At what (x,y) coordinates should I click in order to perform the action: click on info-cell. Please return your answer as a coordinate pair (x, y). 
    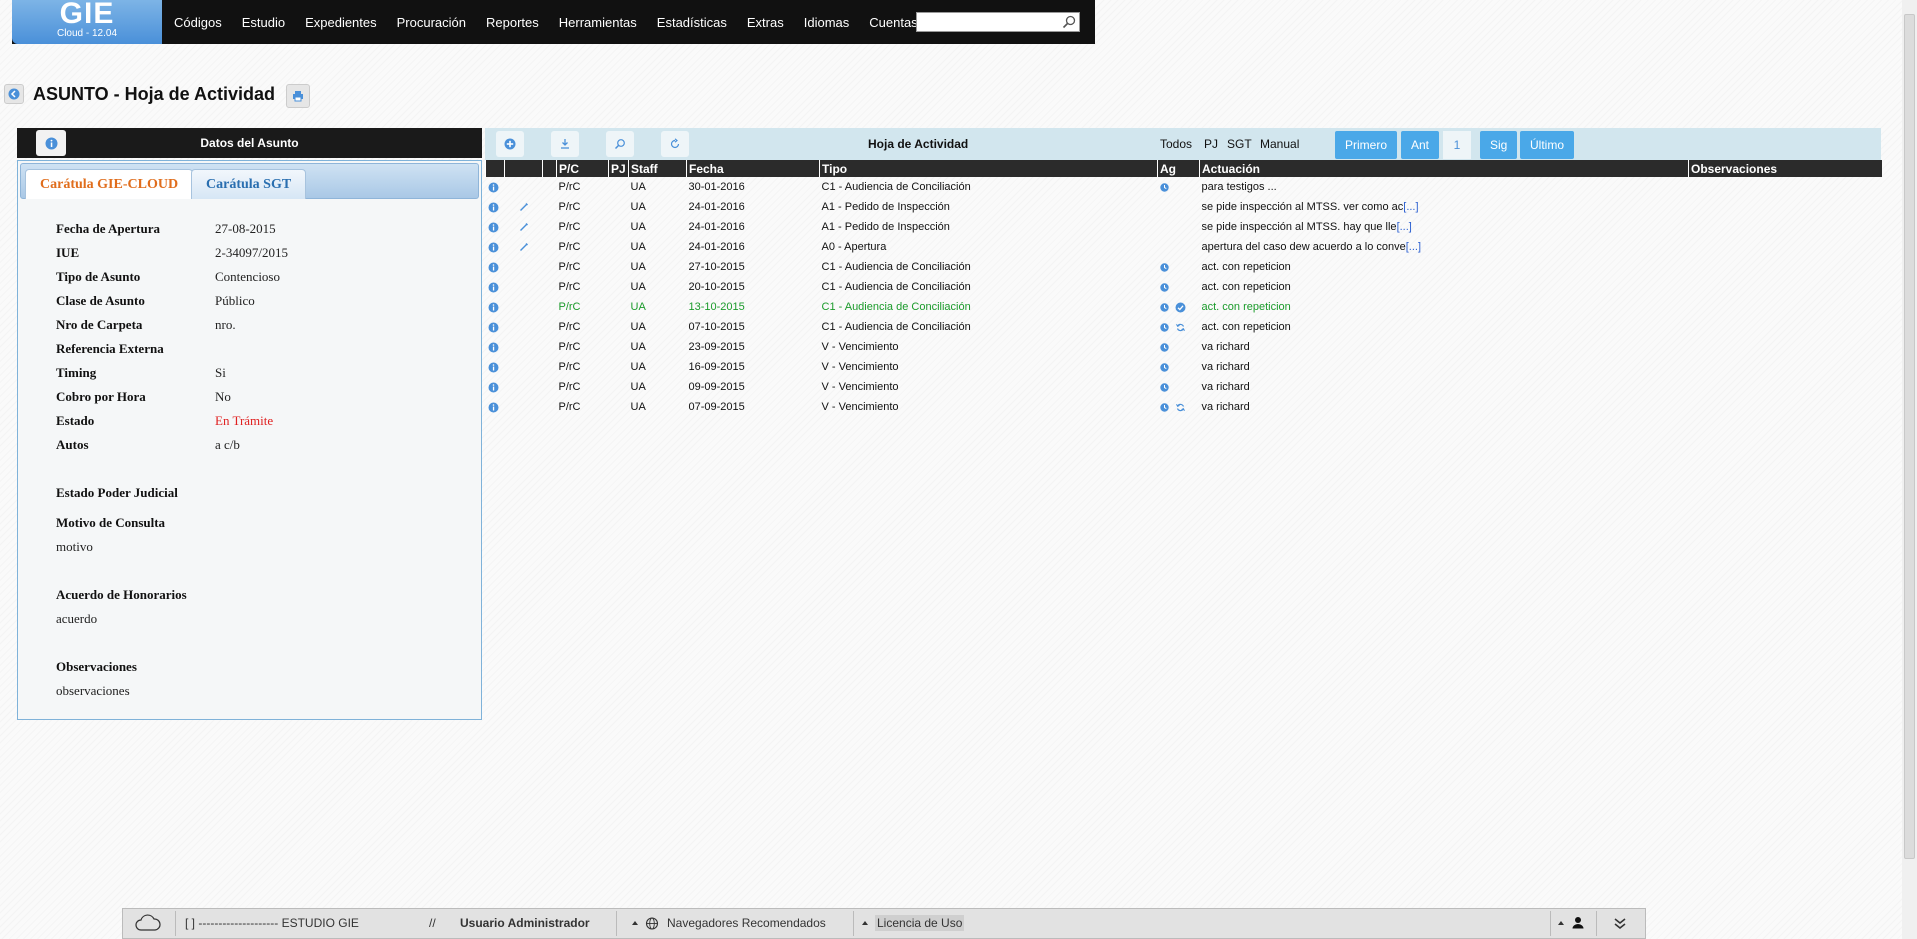
    Looking at the image, I should click on (495, 247).